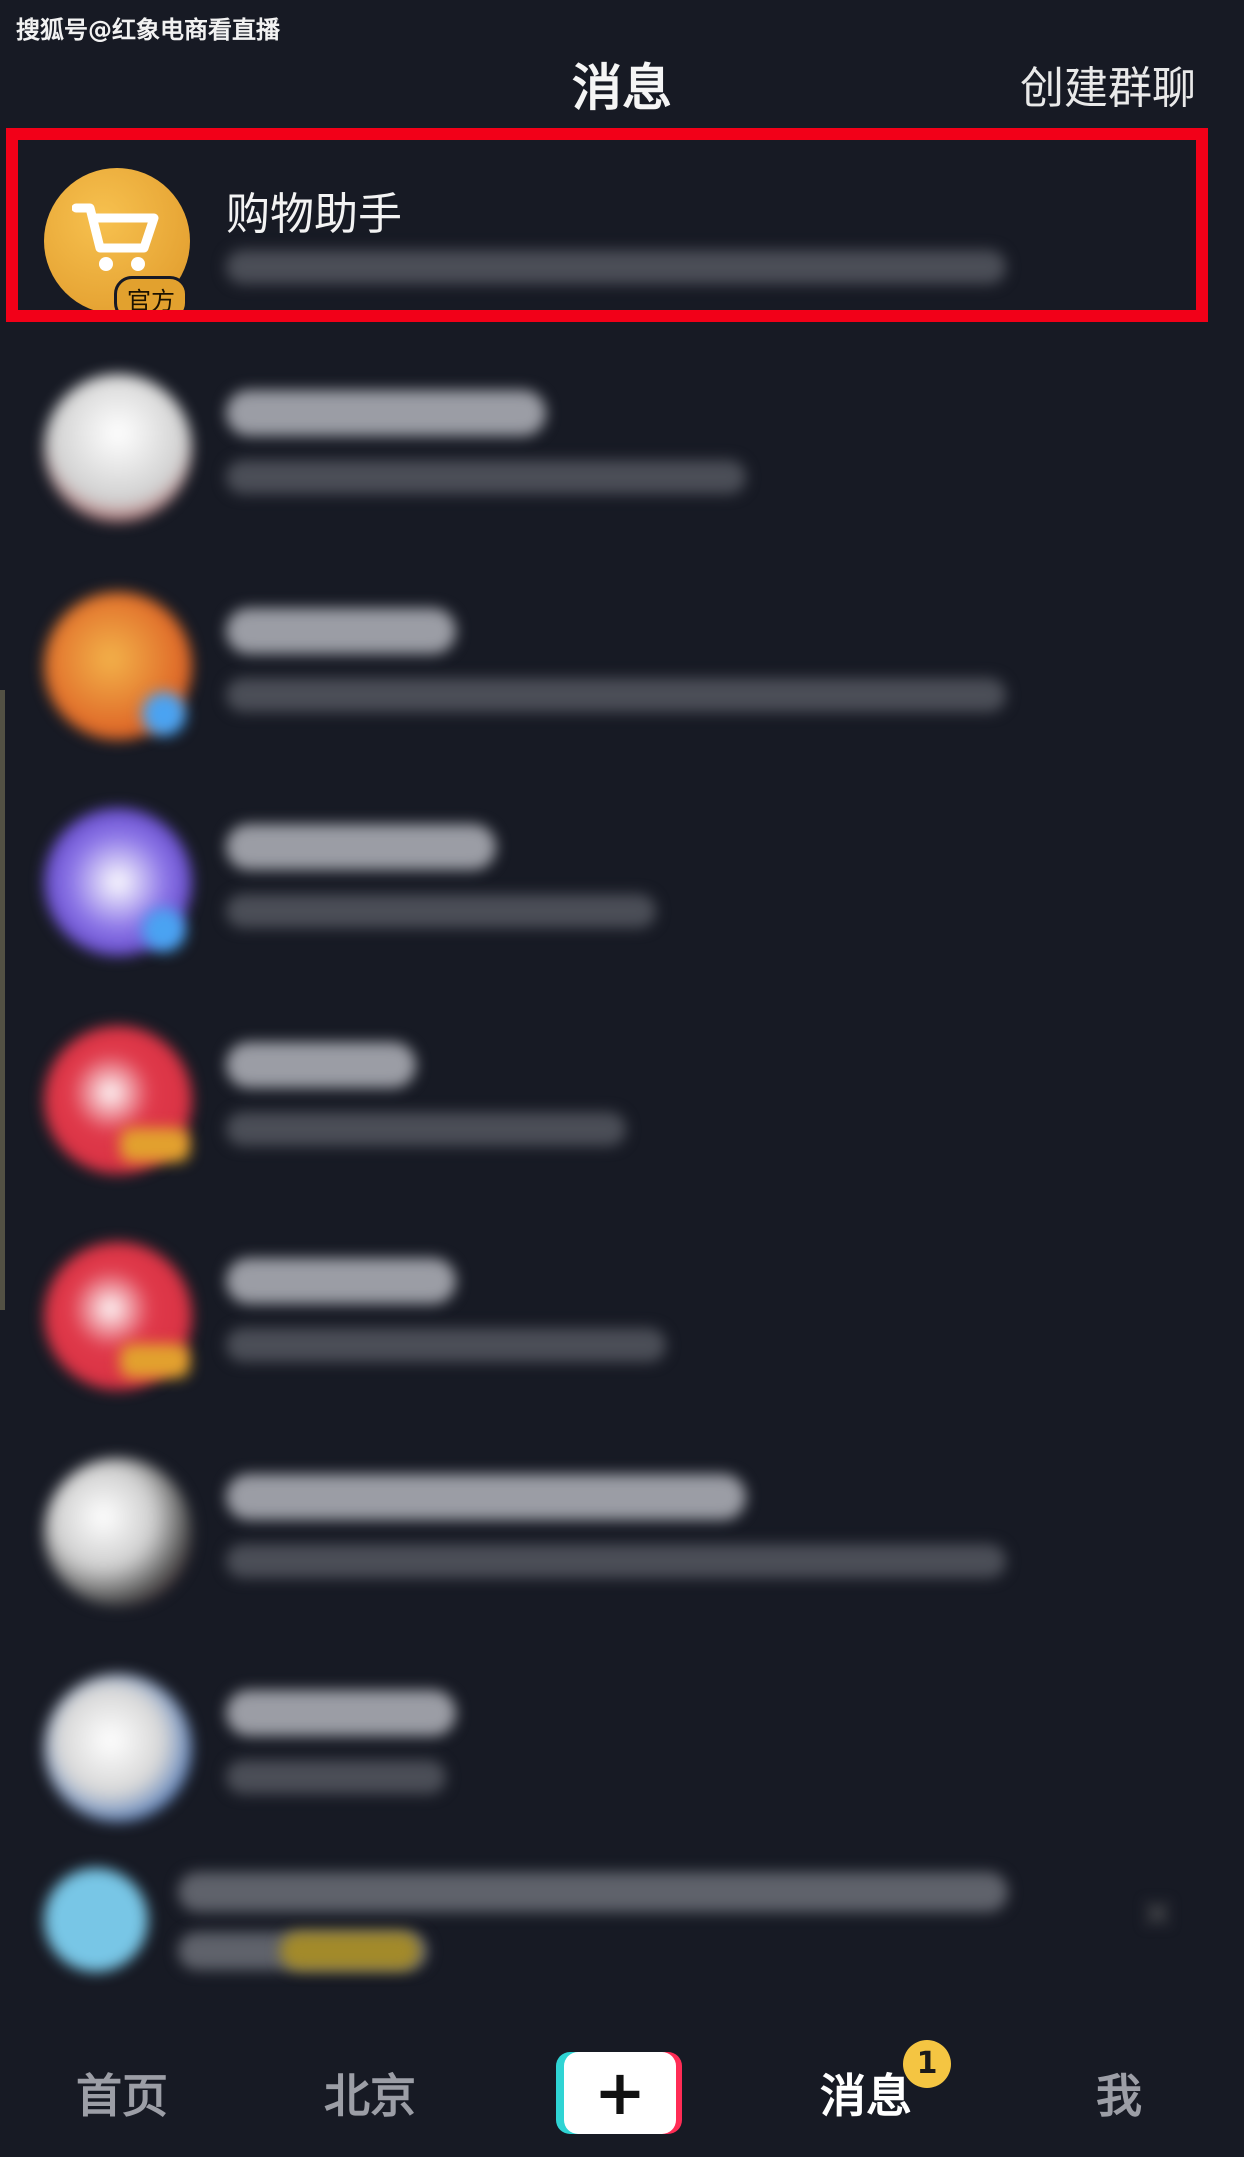 This screenshot has width=1244, height=2157. Describe the element at coordinates (350, 1951) in the screenshot. I see `notification-prompt-link` at that location.